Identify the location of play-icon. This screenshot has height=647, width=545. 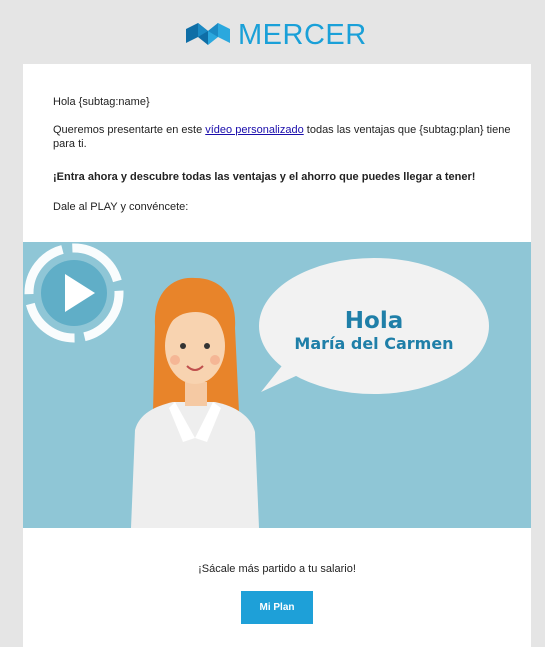
(74, 293).